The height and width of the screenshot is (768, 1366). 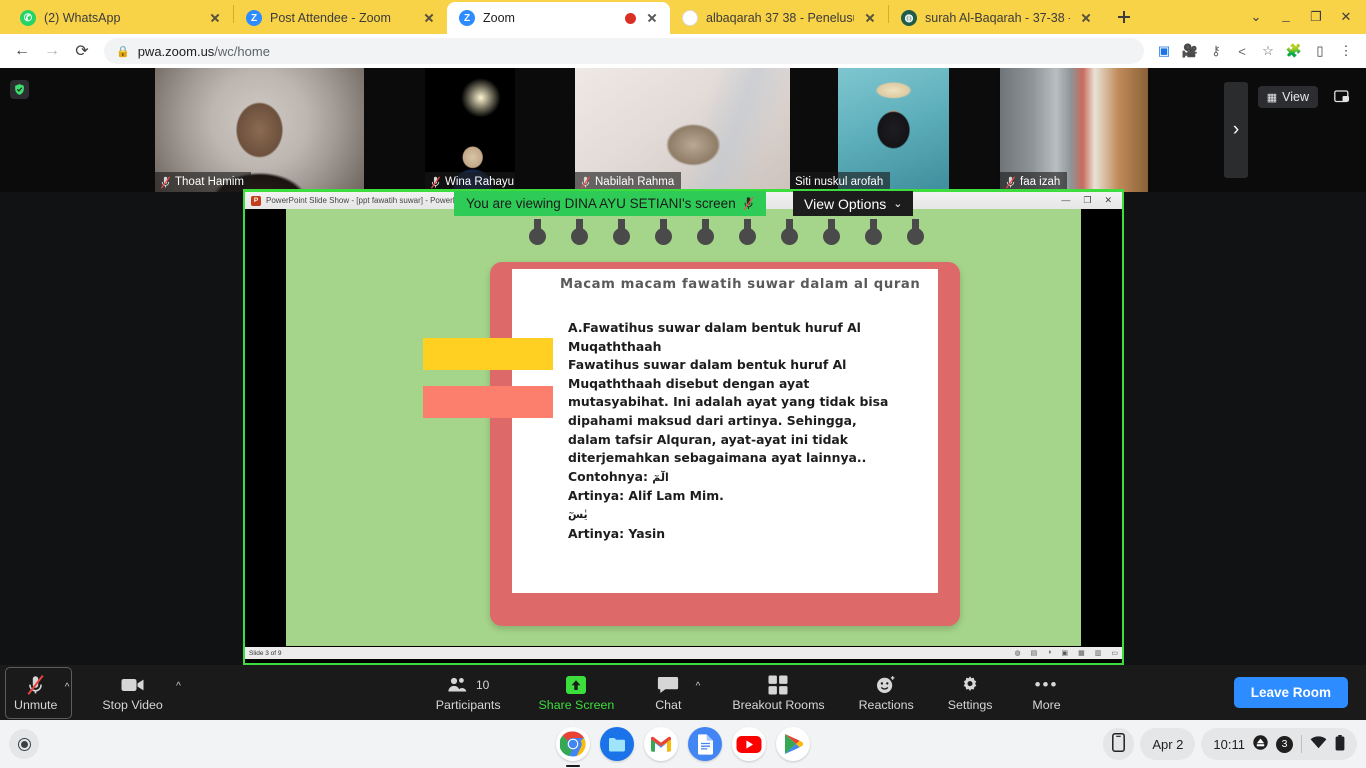 What do you see at coordinates (1342, 97) in the screenshot?
I see `popout-window-icon` at bounding box center [1342, 97].